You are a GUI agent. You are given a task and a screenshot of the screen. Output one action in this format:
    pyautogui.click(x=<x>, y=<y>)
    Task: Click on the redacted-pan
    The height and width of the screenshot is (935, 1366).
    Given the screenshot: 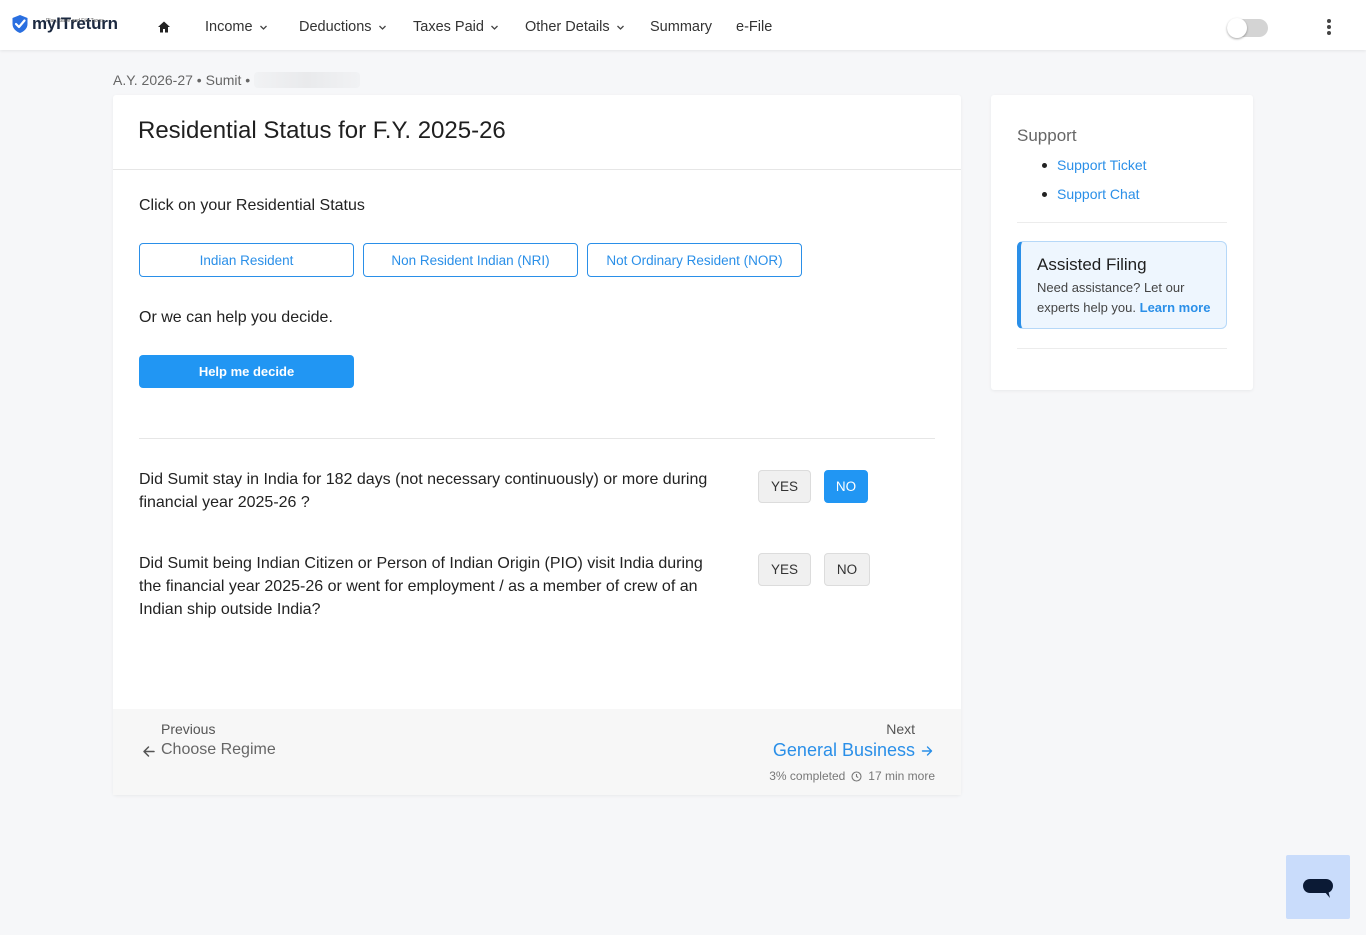 What is the action you would take?
    pyautogui.click(x=307, y=80)
    